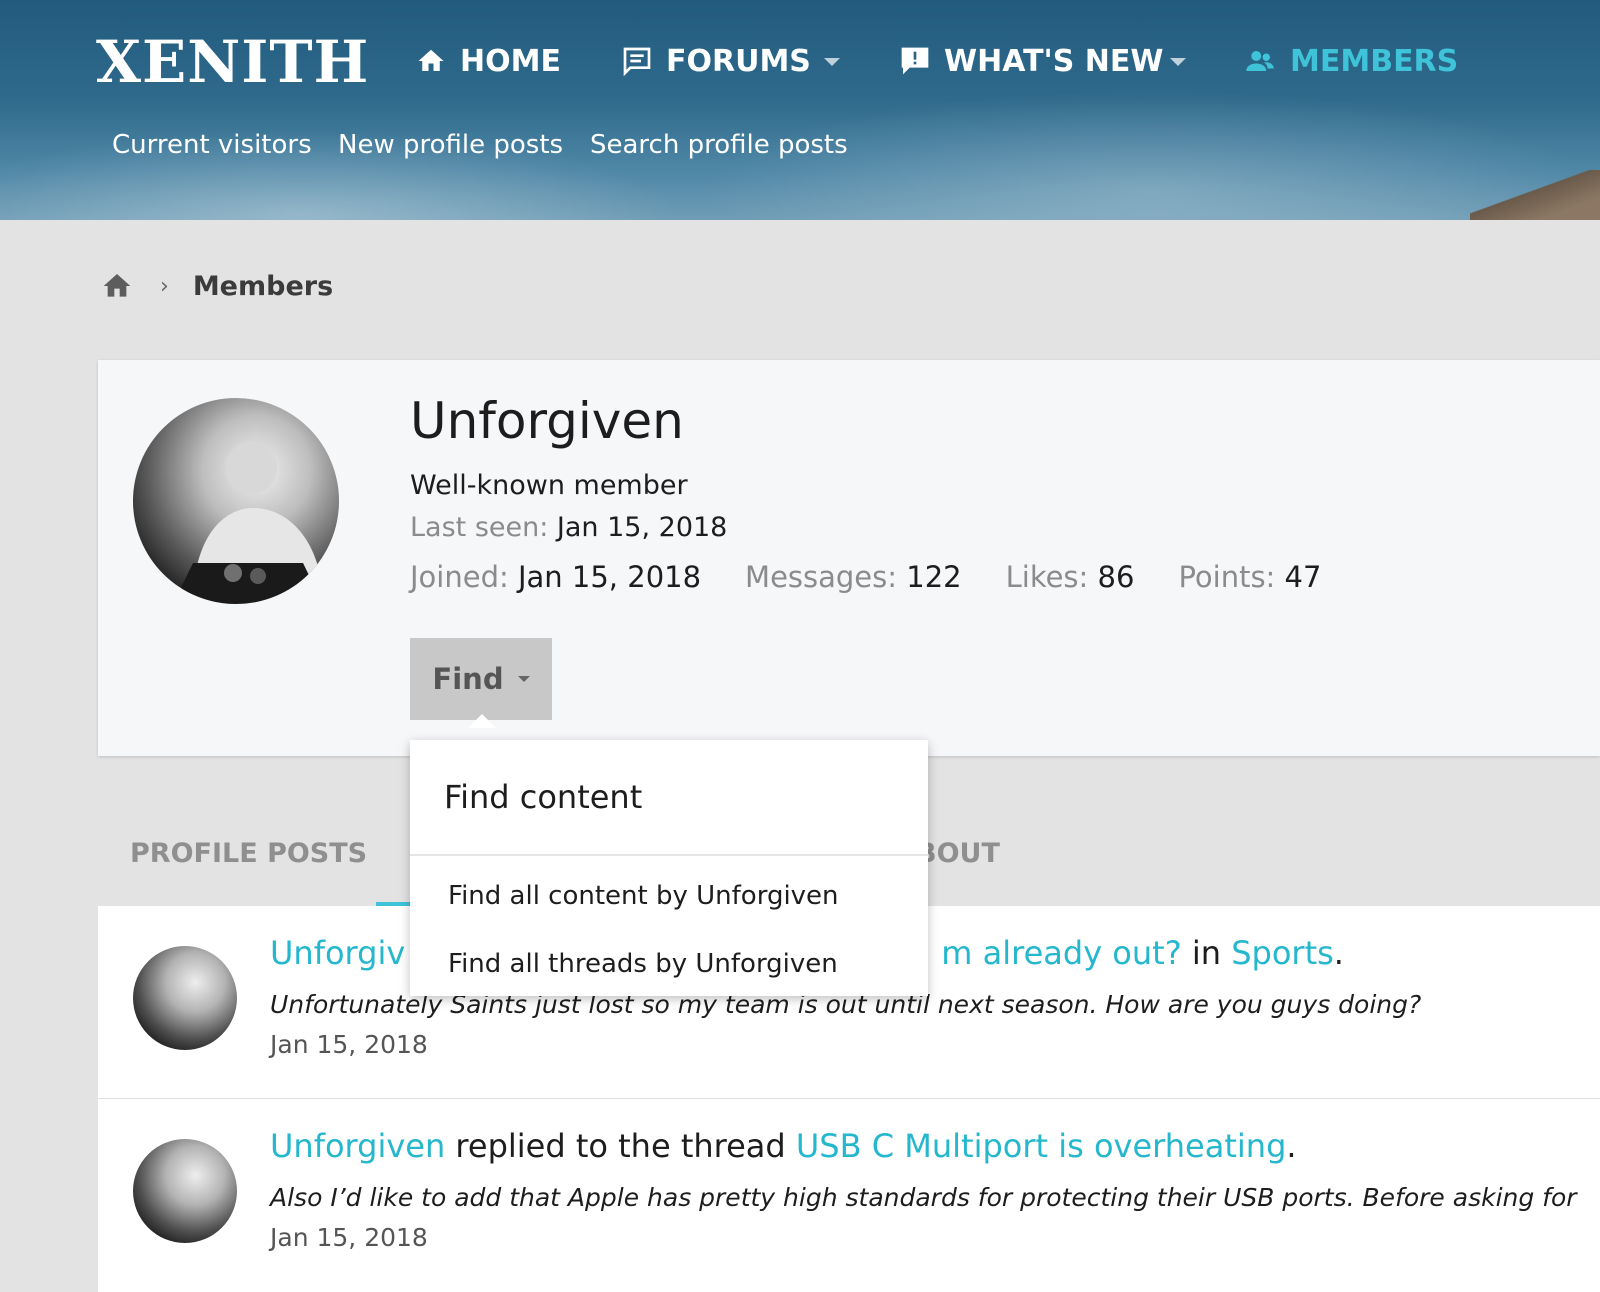  Describe the element at coordinates (1047, 577) in the screenshot. I see `stat-label: Likes:` at that location.